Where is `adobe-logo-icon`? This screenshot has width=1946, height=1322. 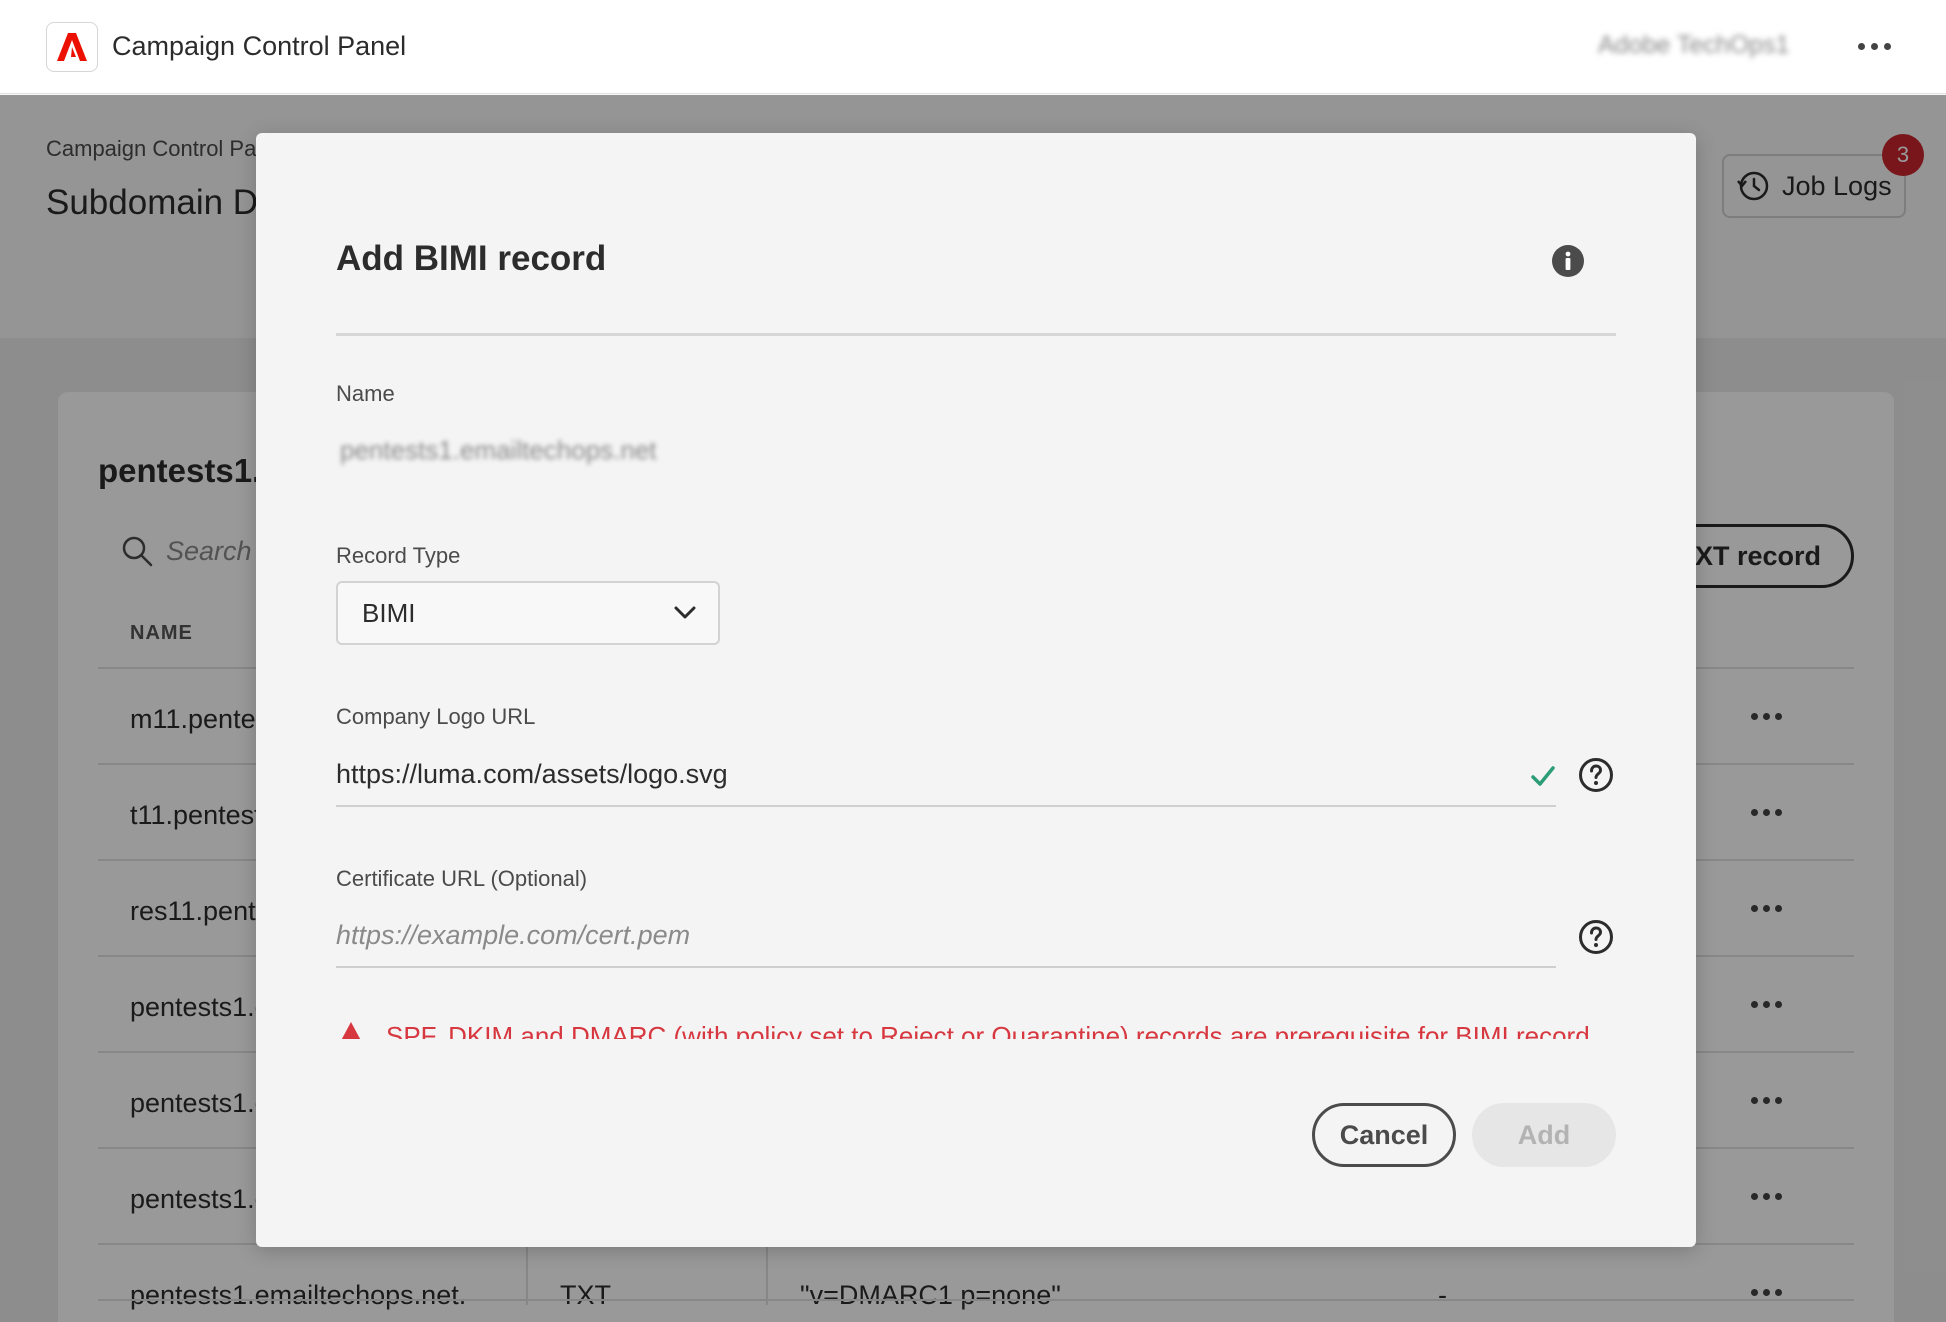
adobe-logo-icon is located at coordinates (72, 47).